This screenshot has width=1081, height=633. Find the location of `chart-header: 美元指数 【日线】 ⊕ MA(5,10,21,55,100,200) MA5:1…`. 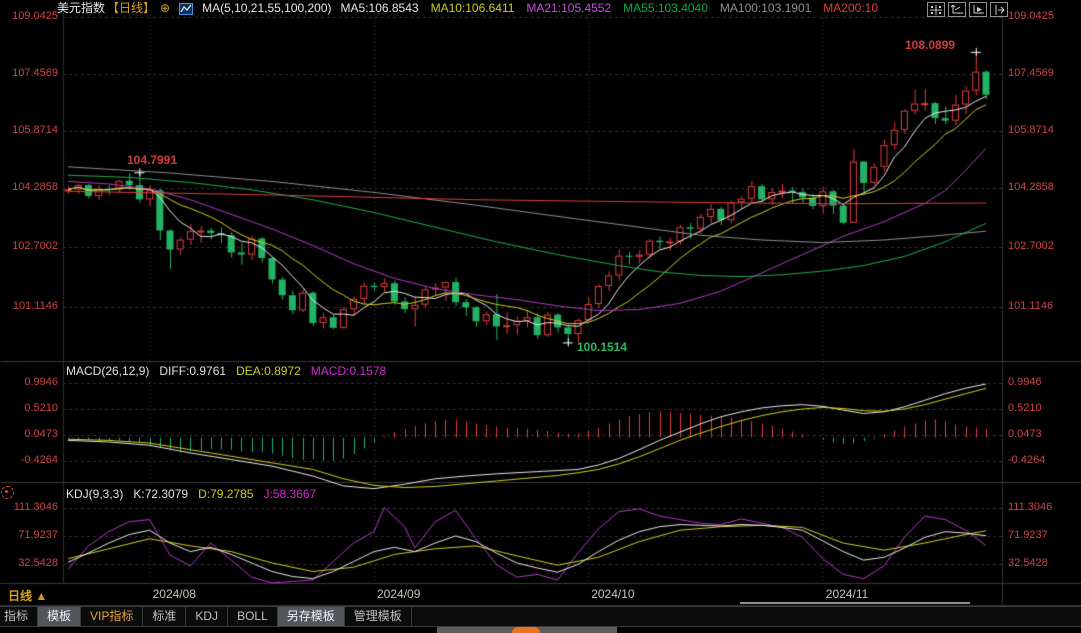

chart-header: 美元指数 【日线】 ⊕ MA(5,10,21,55,100,200) MA5:1… is located at coordinates (467, 8).